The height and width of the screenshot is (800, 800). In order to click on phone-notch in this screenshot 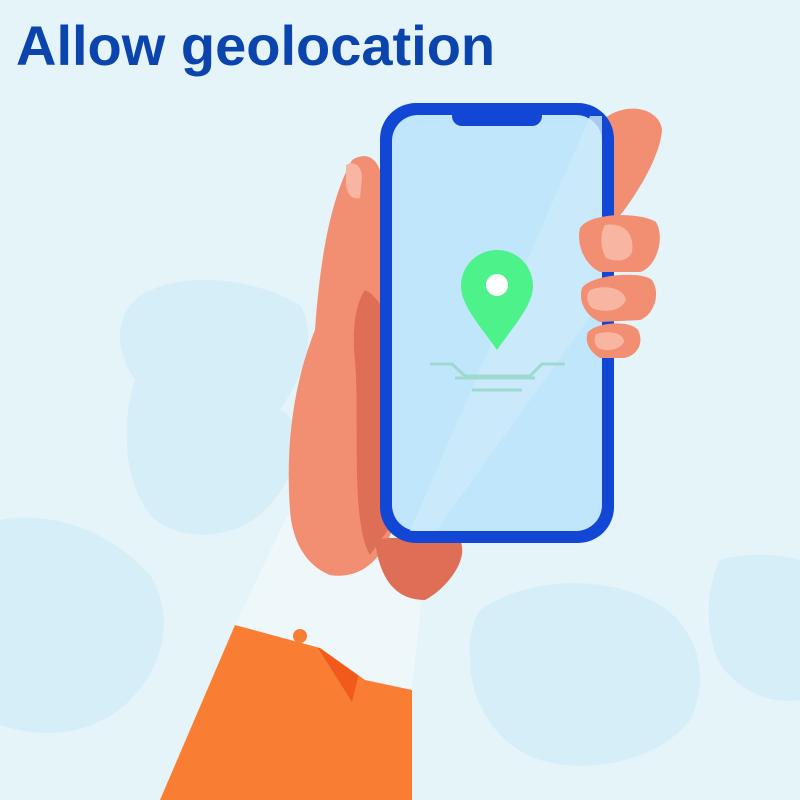, I will do `click(497, 115)`.